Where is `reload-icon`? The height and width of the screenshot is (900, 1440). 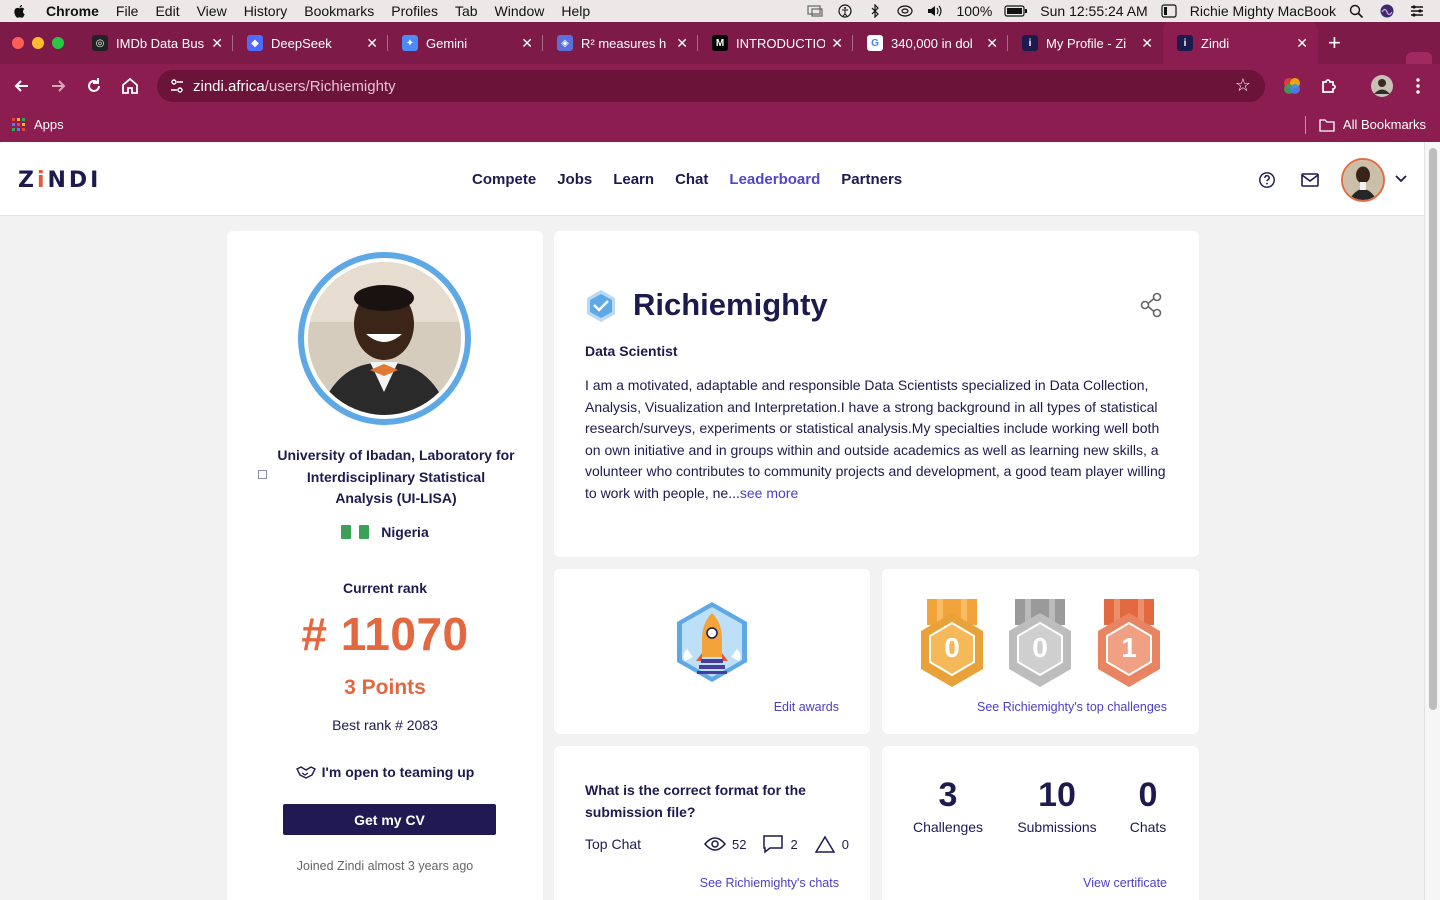
reload-icon is located at coordinates (94, 86).